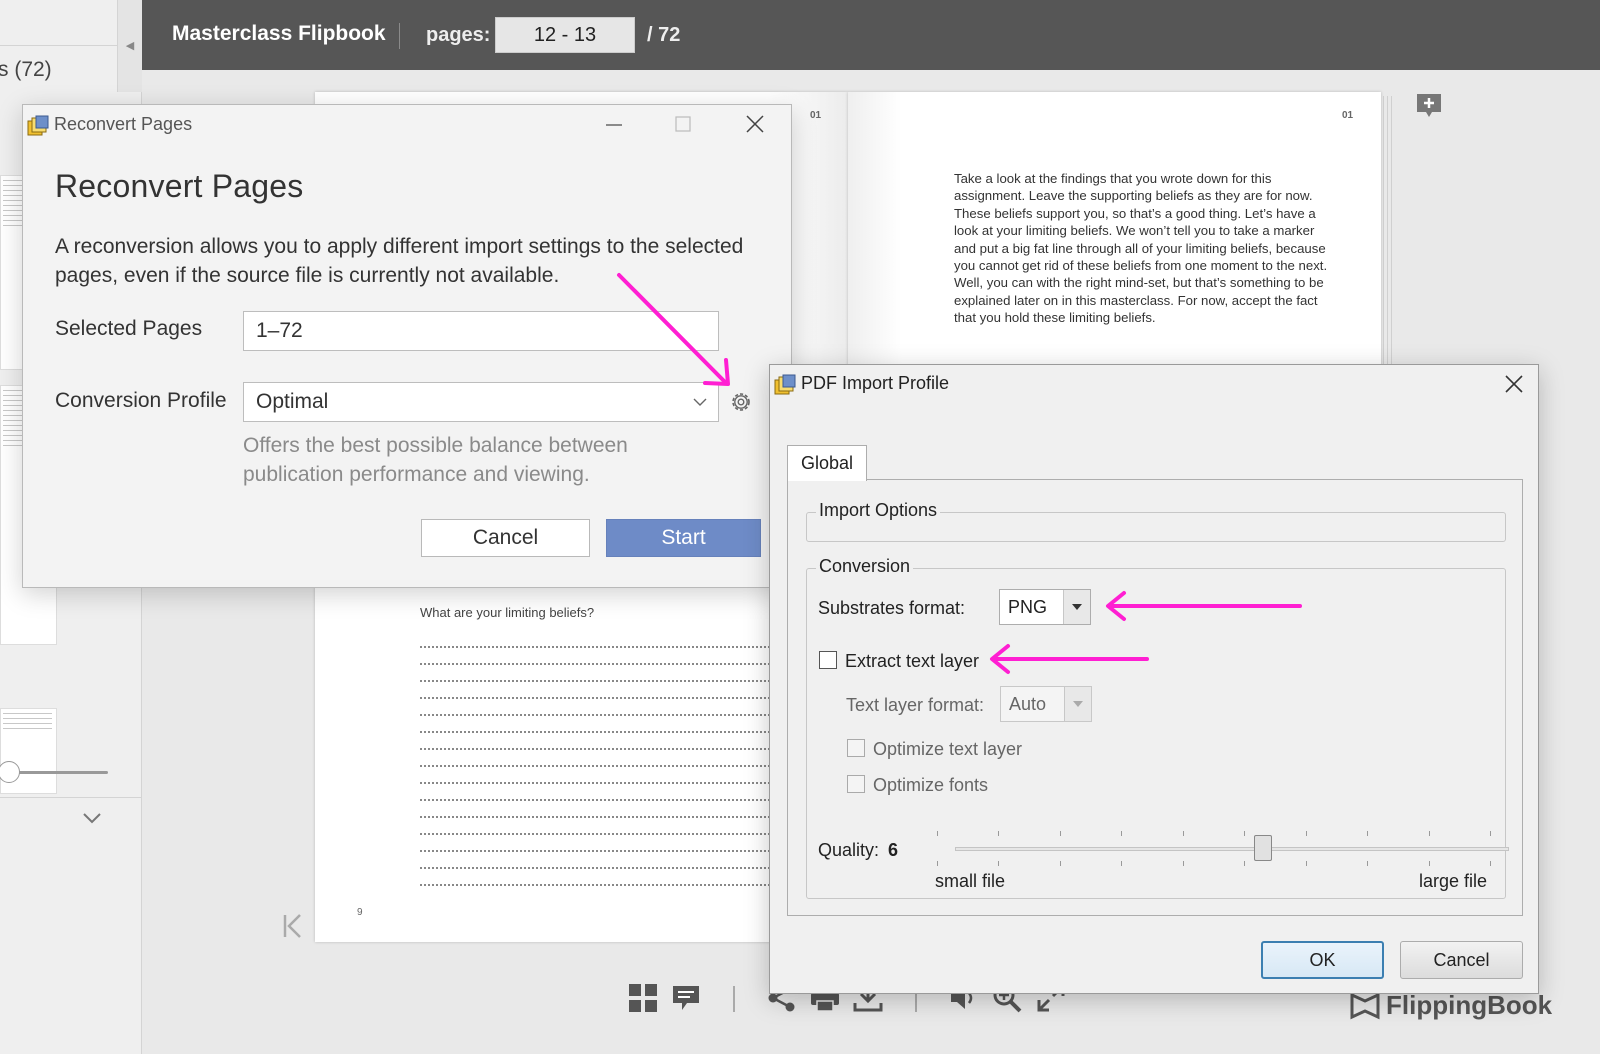  Describe the element at coordinates (686, 998) in the screenshot. I see `notes-icon` at that location.